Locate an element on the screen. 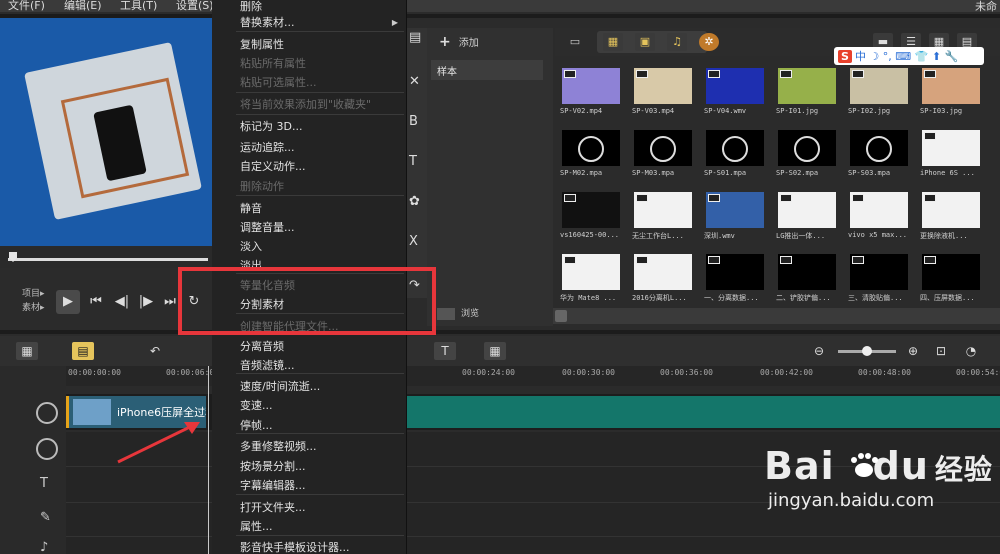 Image resolution: width=1000 pixels, height=554 pixels. library-tile: SP-V03.mp4 is located at coordinates (663, 95).